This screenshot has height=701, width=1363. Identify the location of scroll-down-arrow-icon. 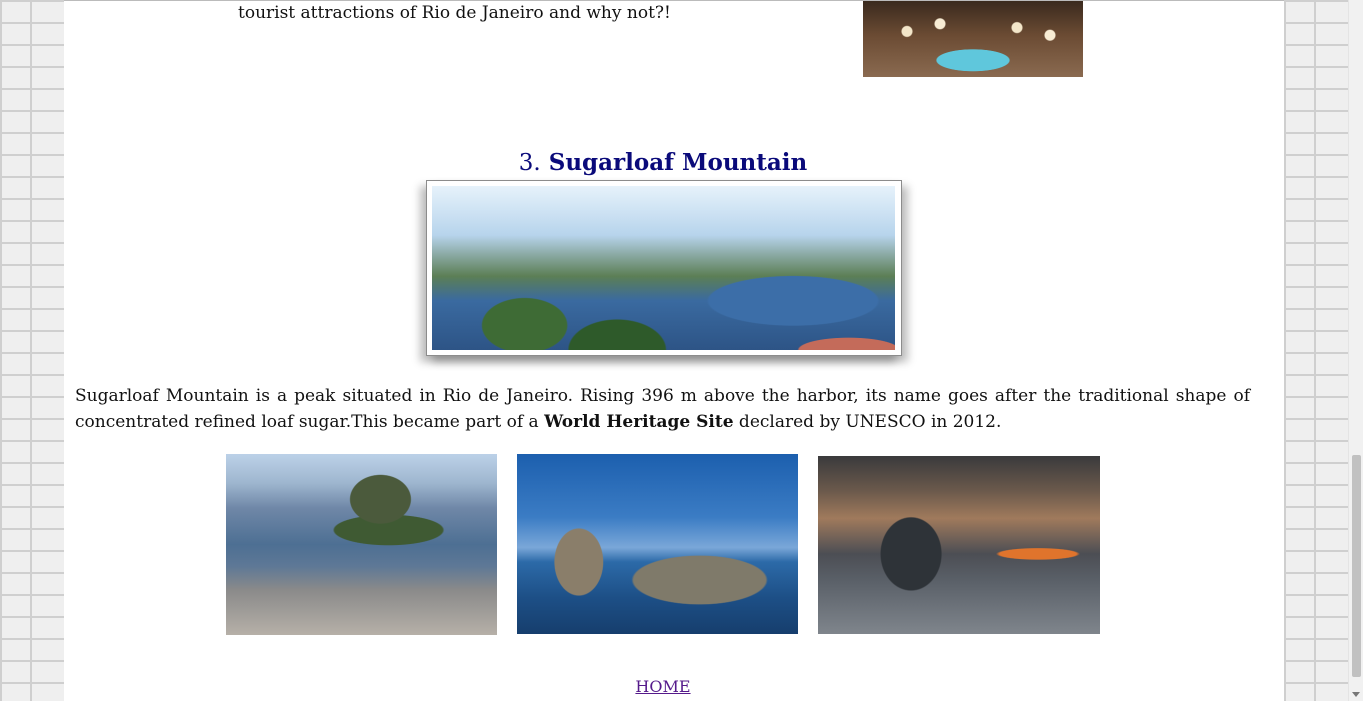
(1356, 694).